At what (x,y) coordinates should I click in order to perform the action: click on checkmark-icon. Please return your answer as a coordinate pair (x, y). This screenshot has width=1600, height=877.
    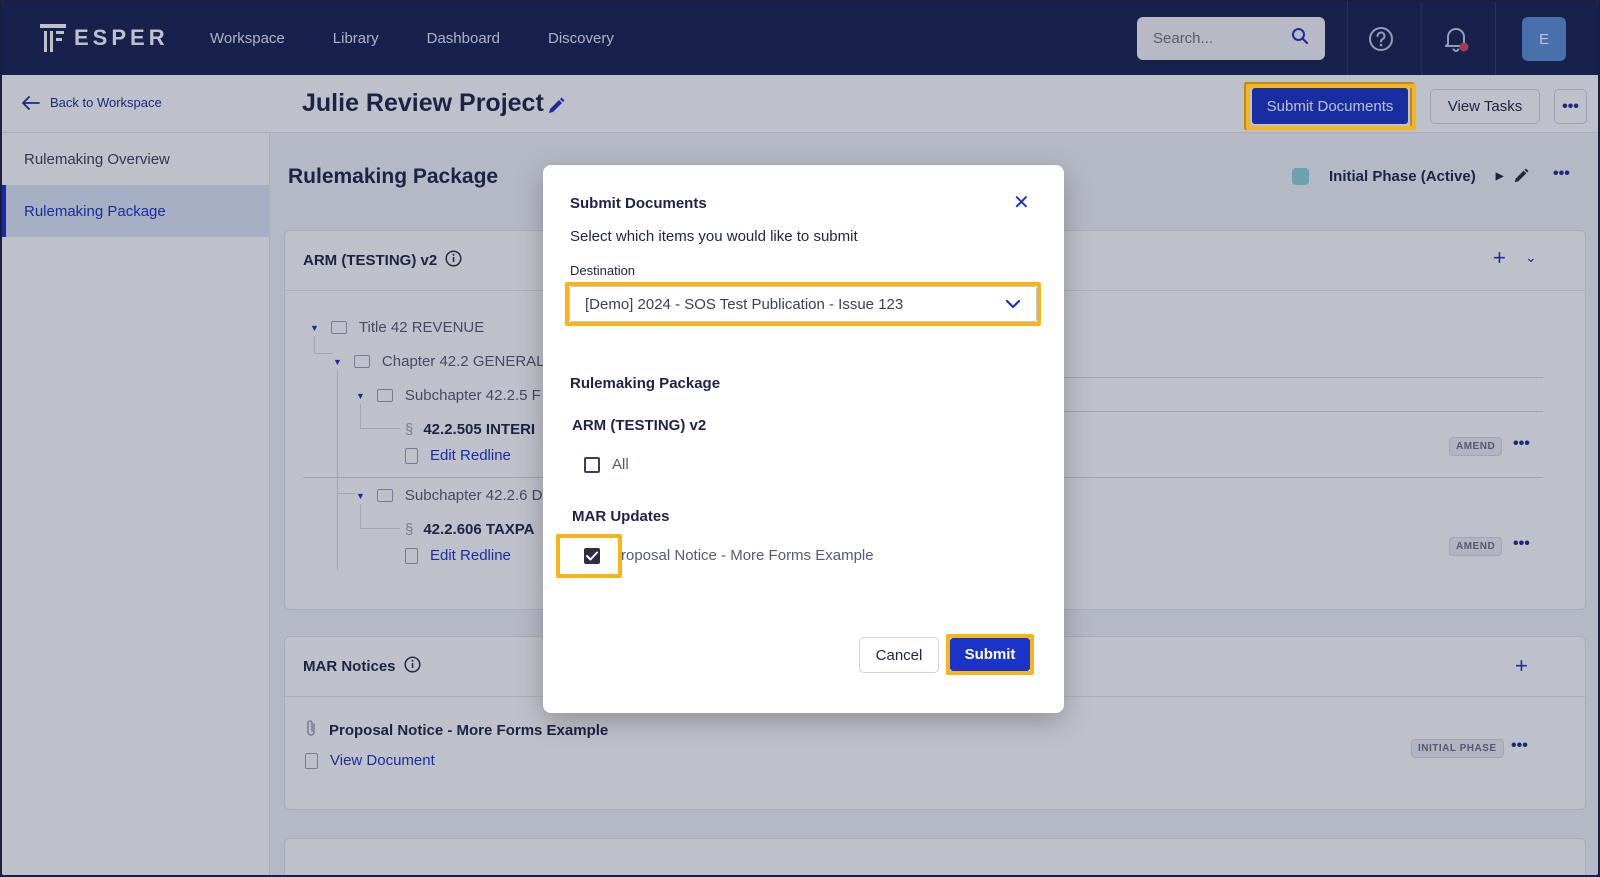
    Looking at the image, I should click on (592, 556).